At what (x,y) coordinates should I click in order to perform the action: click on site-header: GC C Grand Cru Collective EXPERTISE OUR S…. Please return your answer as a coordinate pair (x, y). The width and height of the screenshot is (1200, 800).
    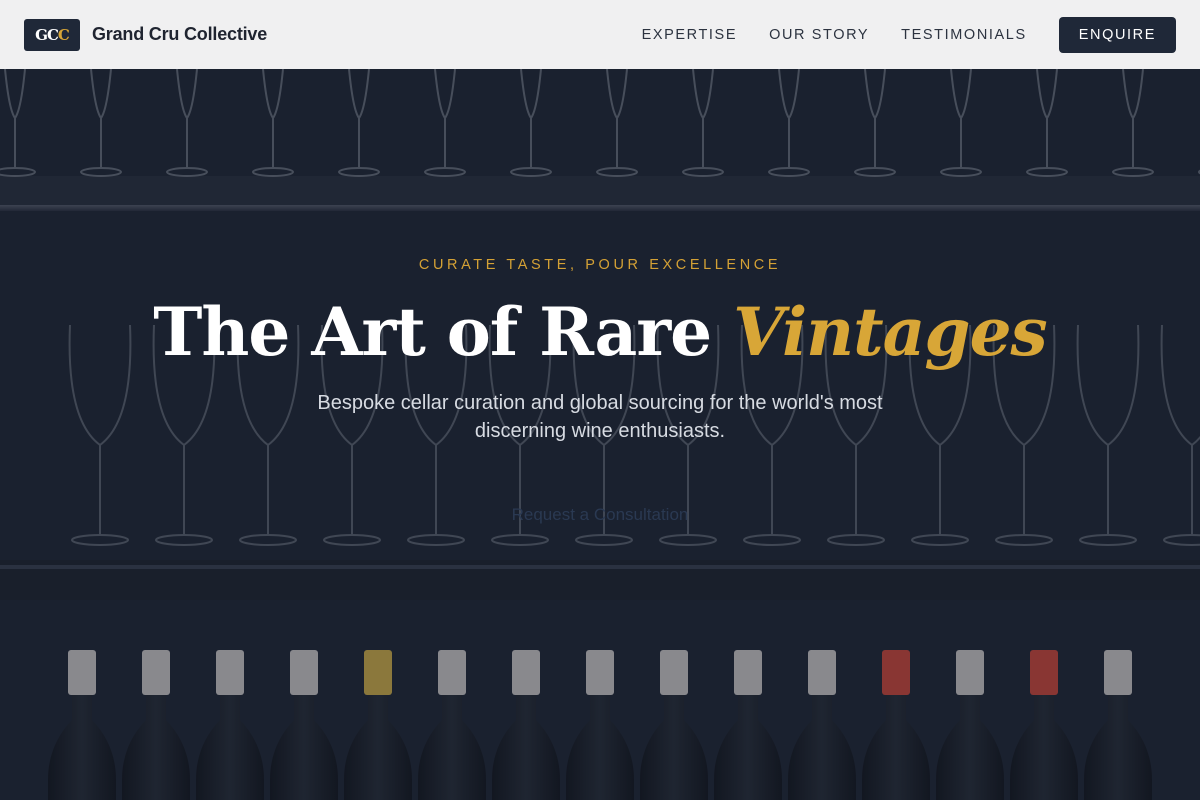
    Looking at the image, I should click on (600, 34).